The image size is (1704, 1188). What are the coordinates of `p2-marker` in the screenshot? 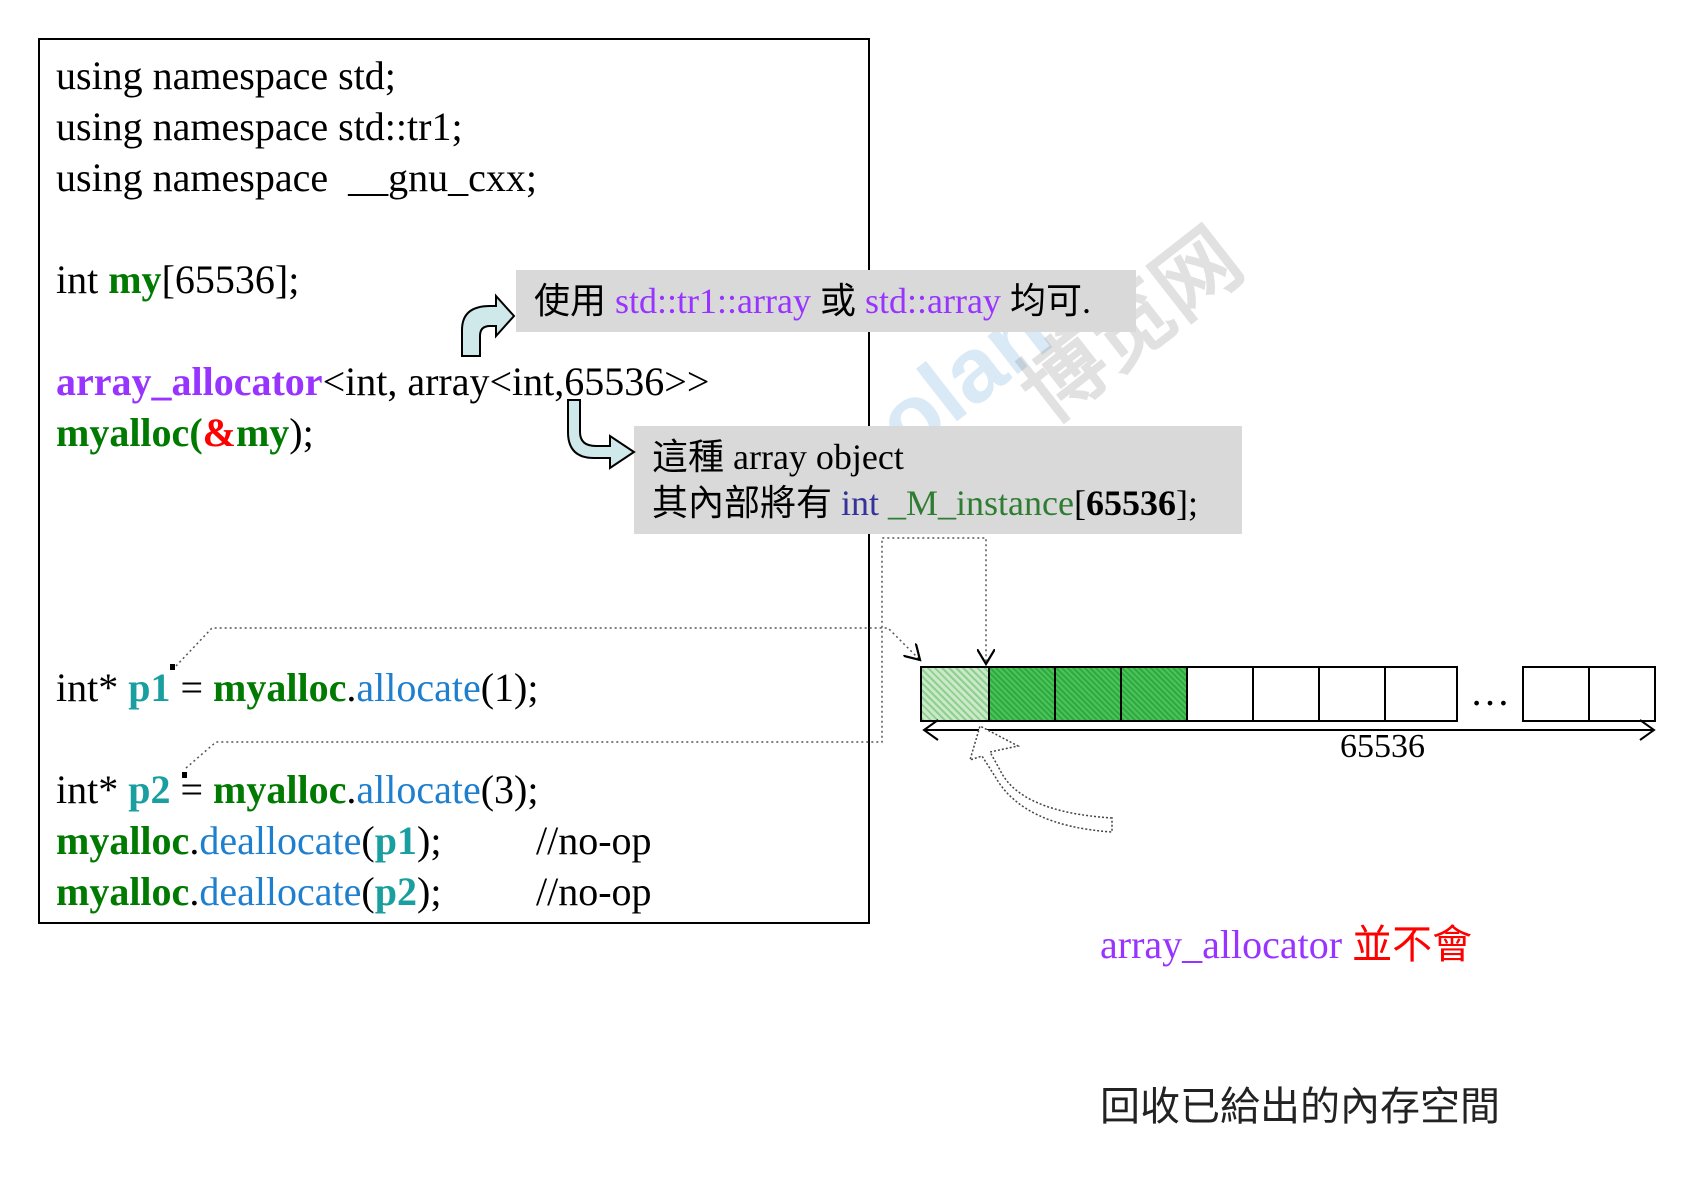 It's located at (184, 775).